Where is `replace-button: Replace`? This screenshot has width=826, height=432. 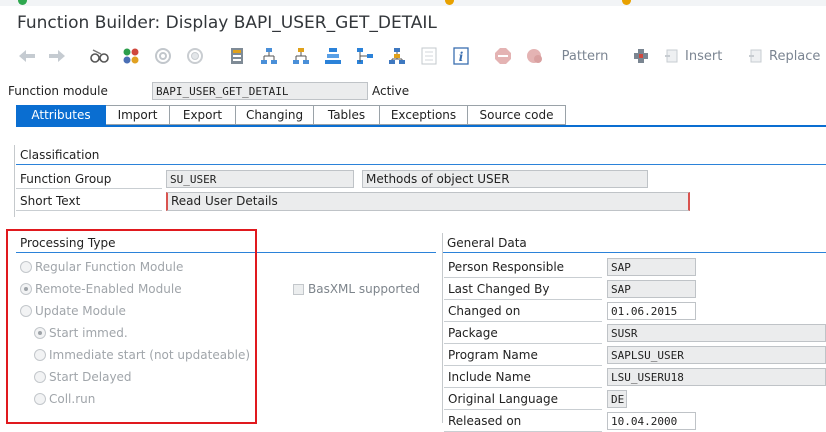 replace-button: Replace is located at coordinates (787, 56).